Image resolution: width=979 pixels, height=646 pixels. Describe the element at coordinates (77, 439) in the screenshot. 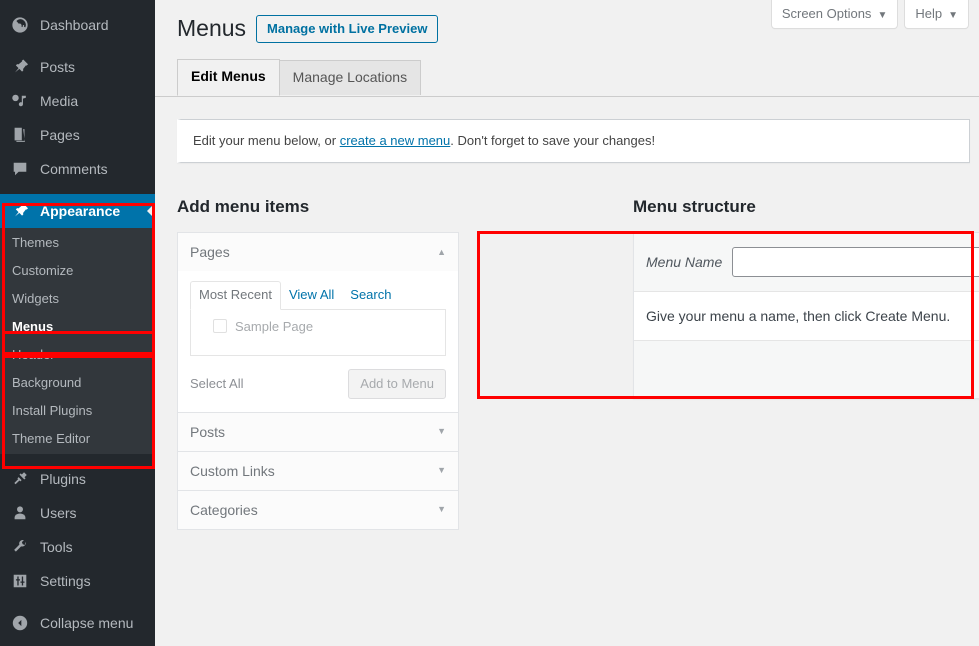

I see `sidebar-subitem-theme-editor: Theme Editor` at that location.